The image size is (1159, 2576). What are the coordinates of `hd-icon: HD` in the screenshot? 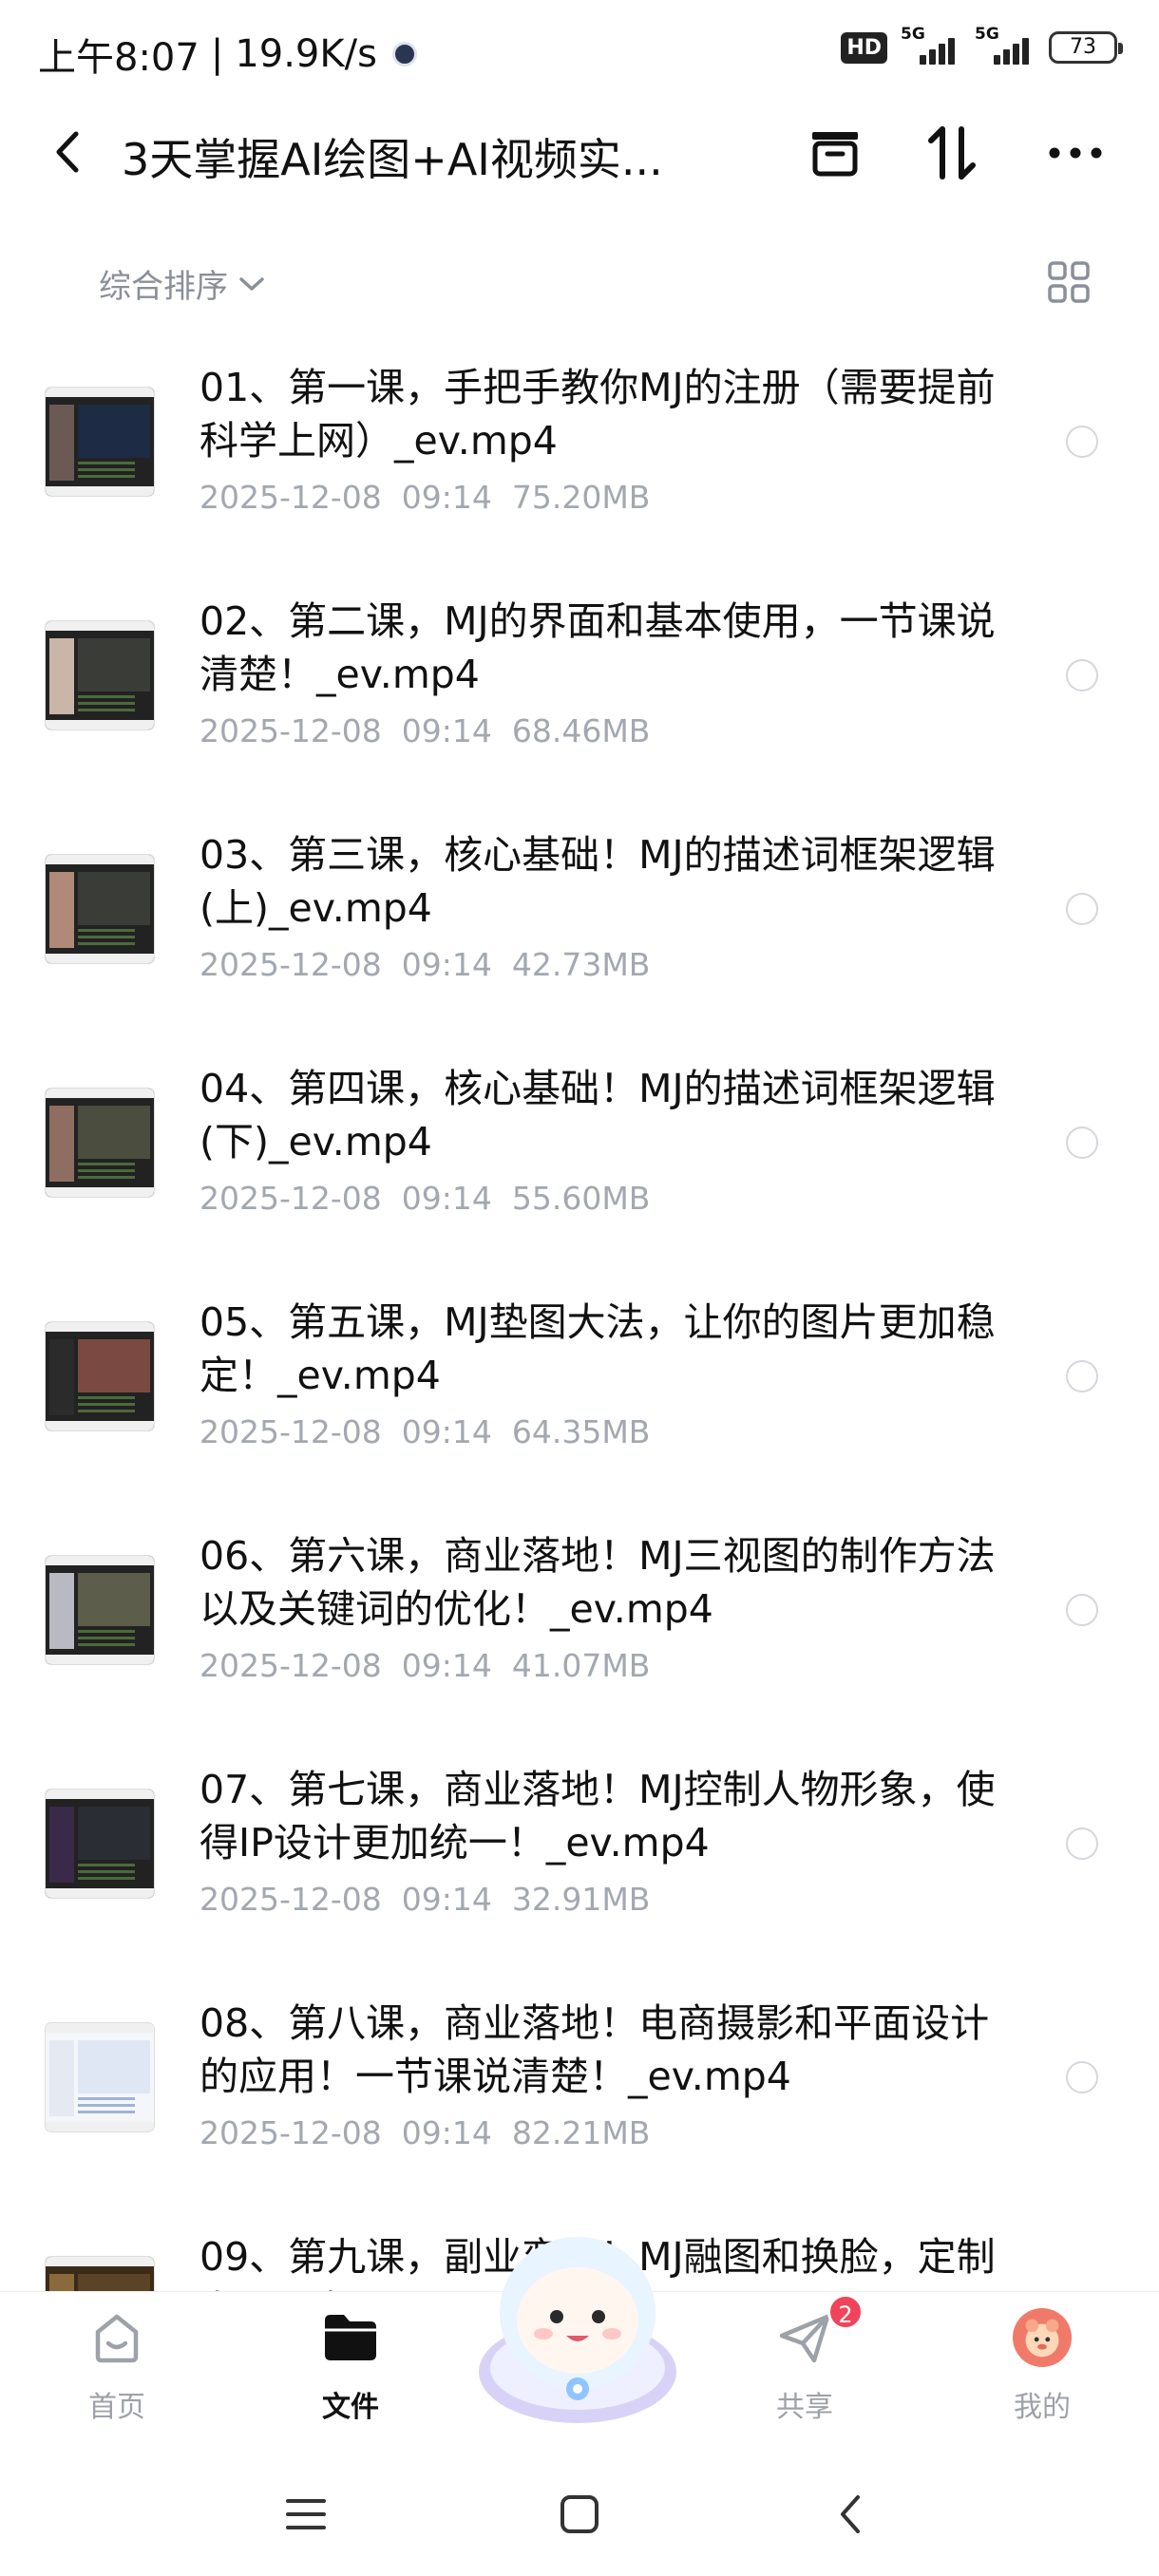 It's located at (864, 47).